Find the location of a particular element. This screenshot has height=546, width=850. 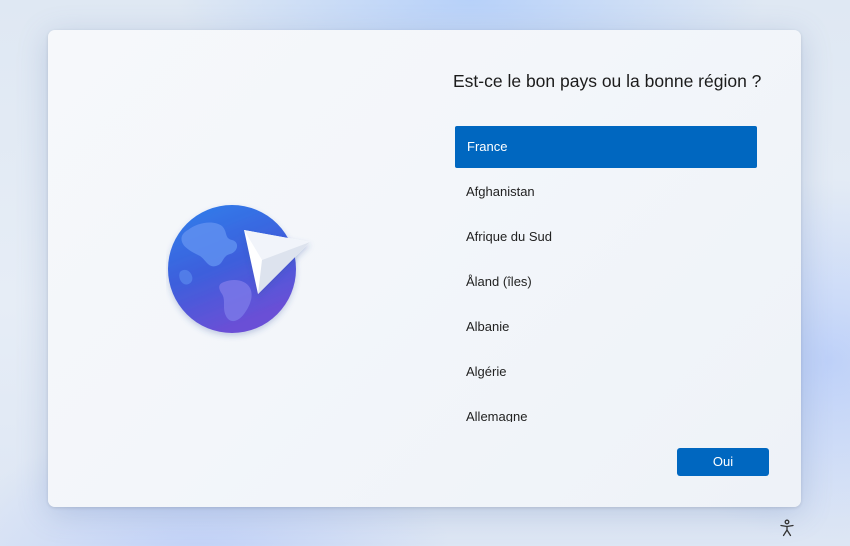

list-item-selected: France is located at coordinates (606, 147).